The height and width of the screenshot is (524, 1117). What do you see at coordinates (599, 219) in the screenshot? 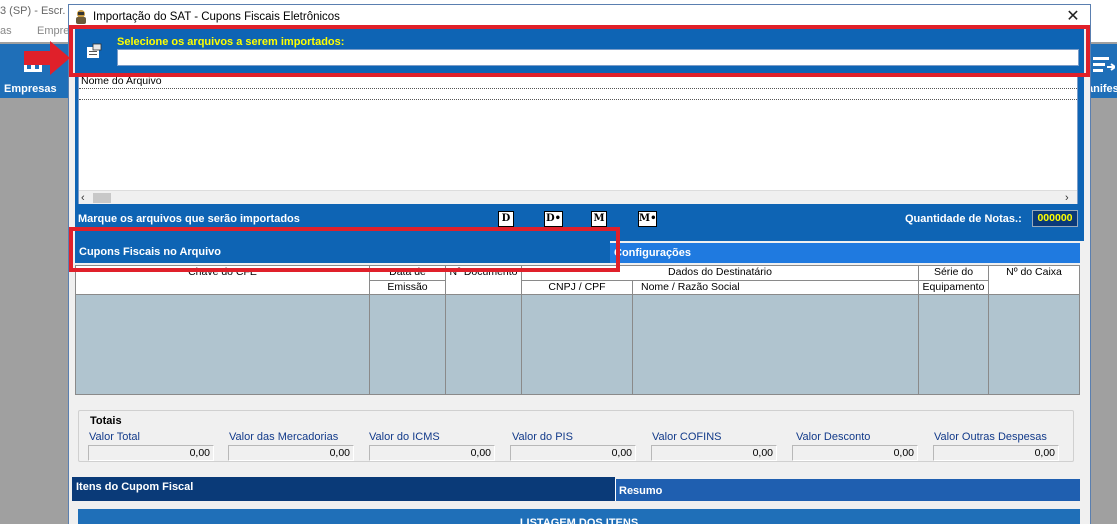
I see `filter-button-m: M` at bounding box center [599, 219].